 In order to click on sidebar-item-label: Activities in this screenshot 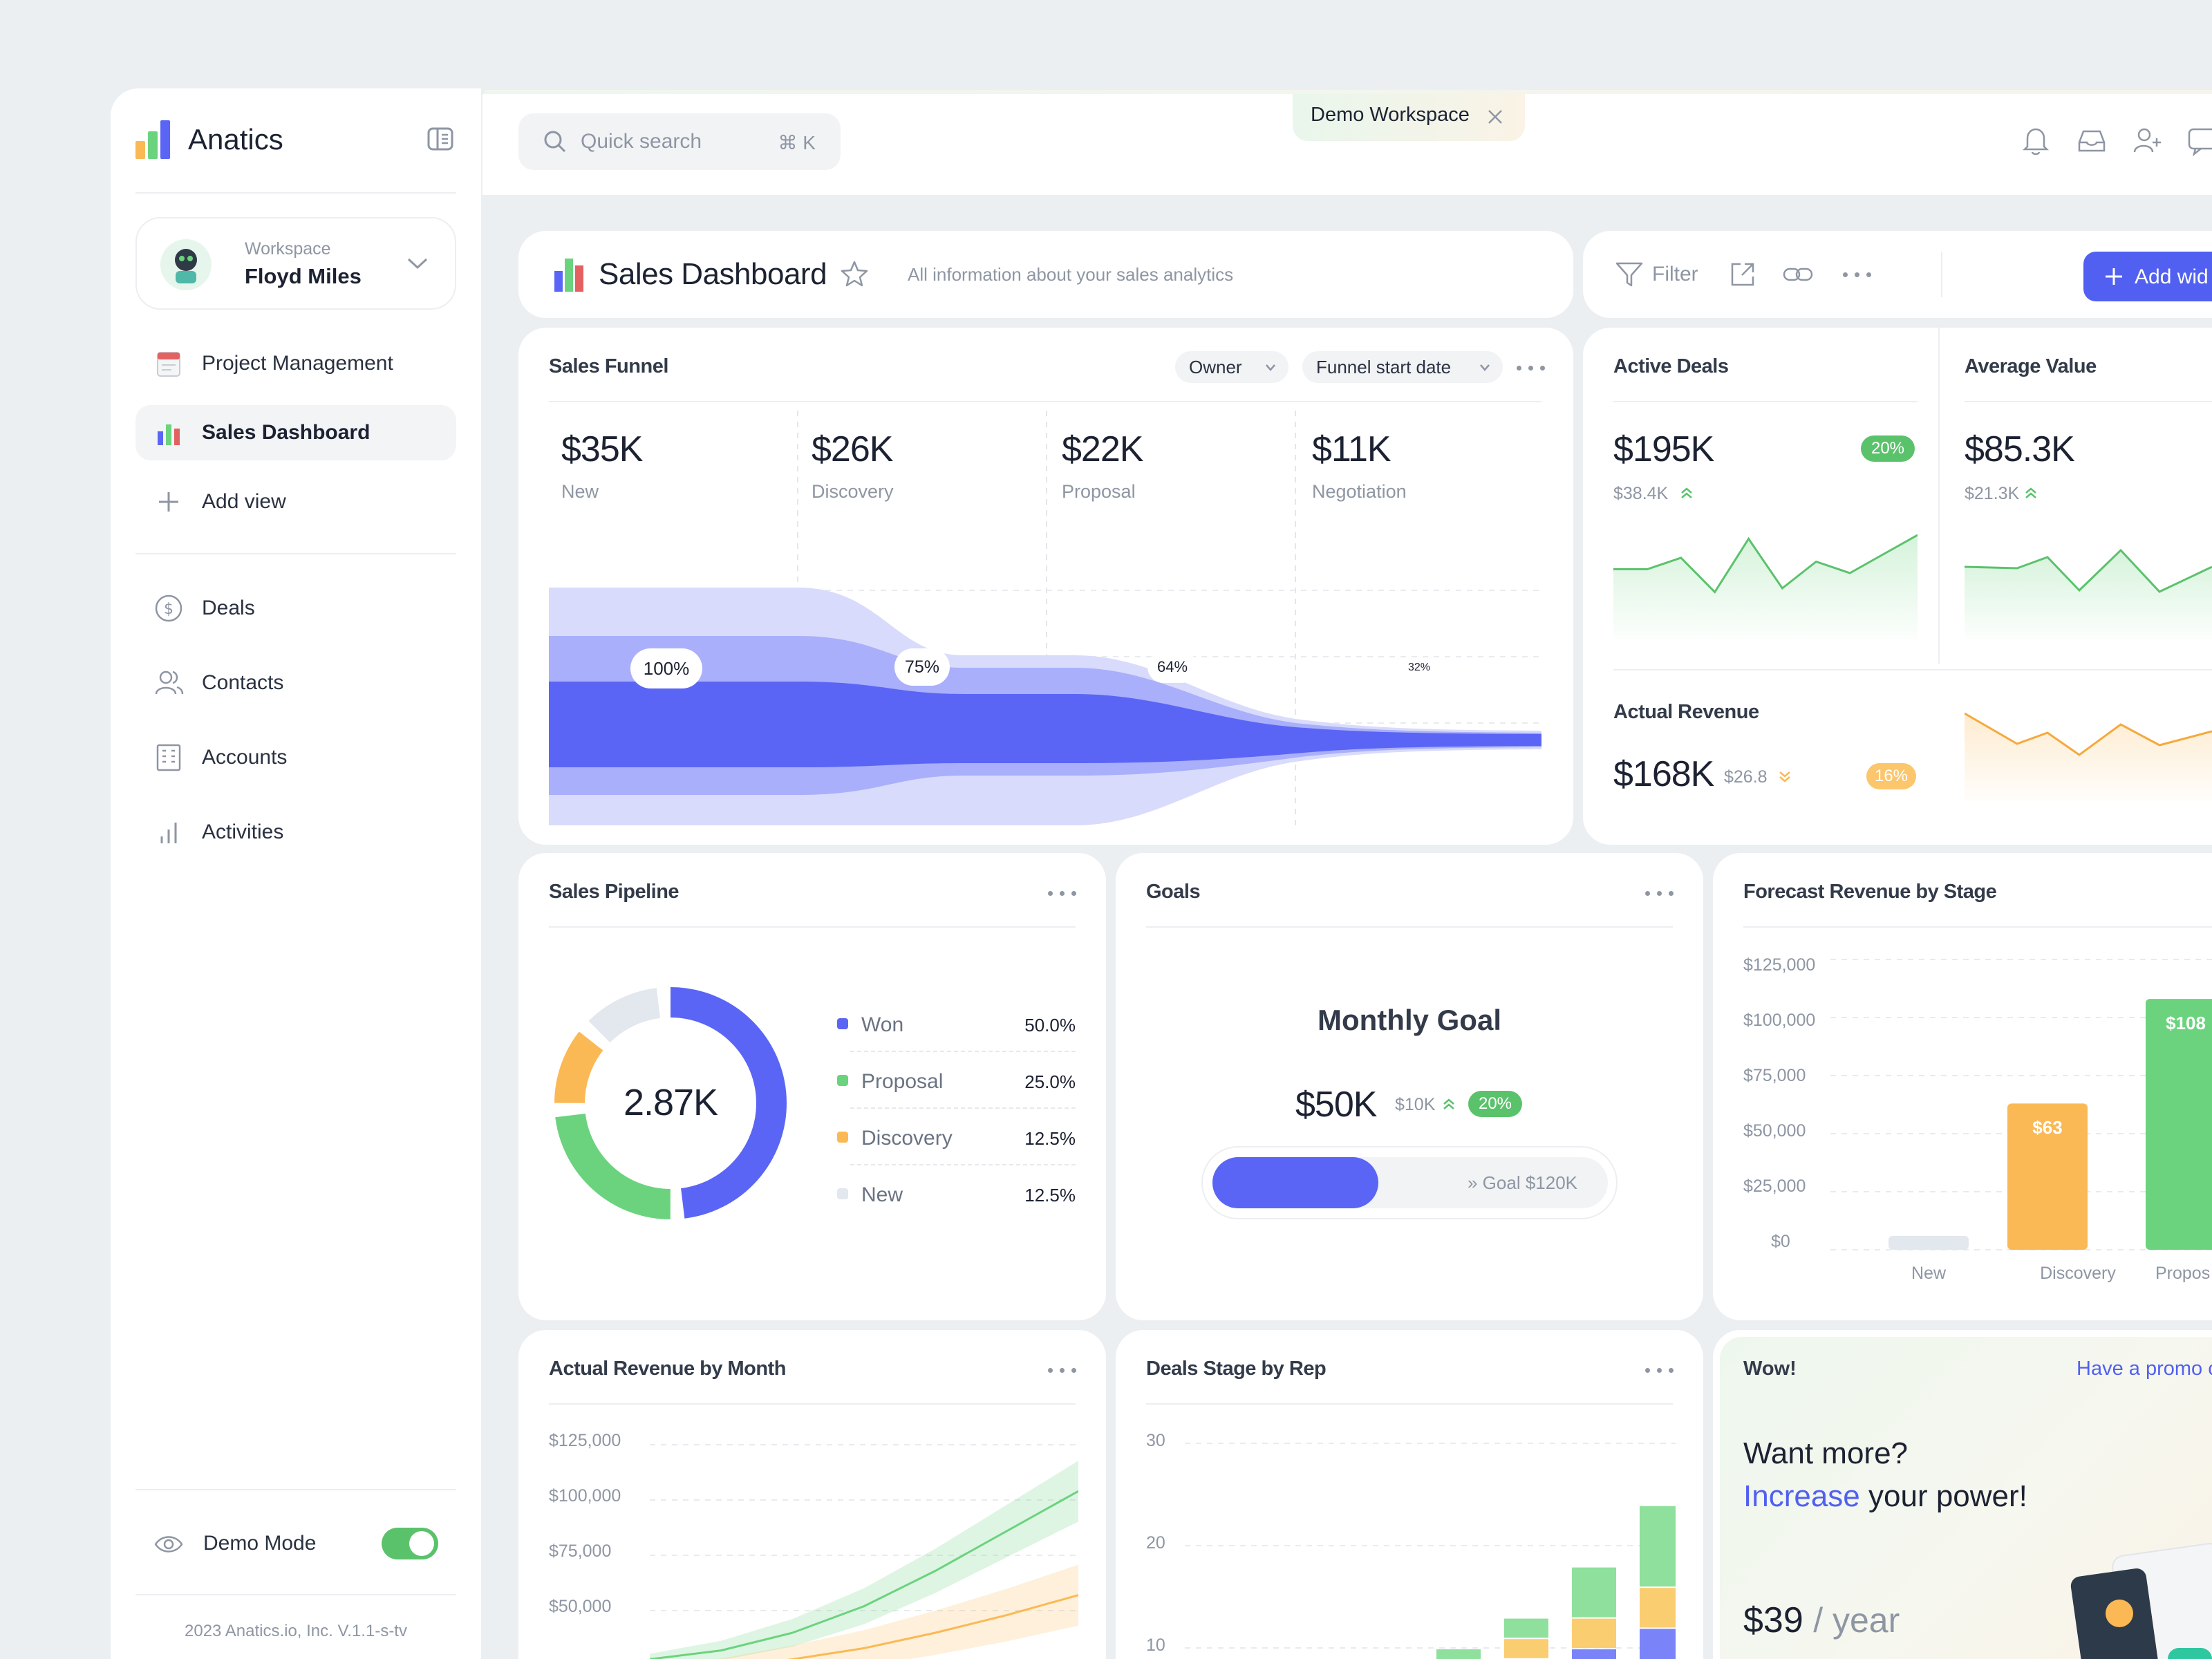, I will do `click(243, 832)`.